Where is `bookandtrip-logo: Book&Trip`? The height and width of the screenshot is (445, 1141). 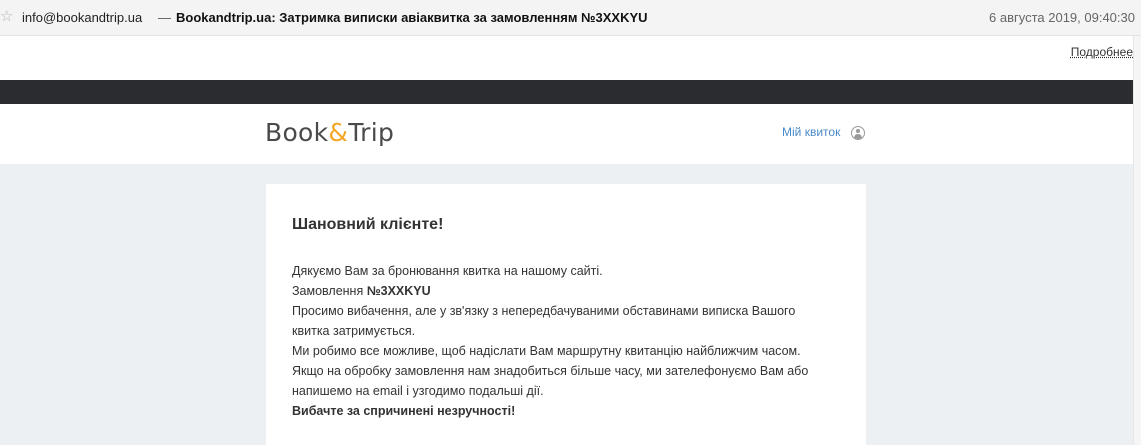 bookandtrip-logo: Book&Trip is located at coordinates (329, 133).